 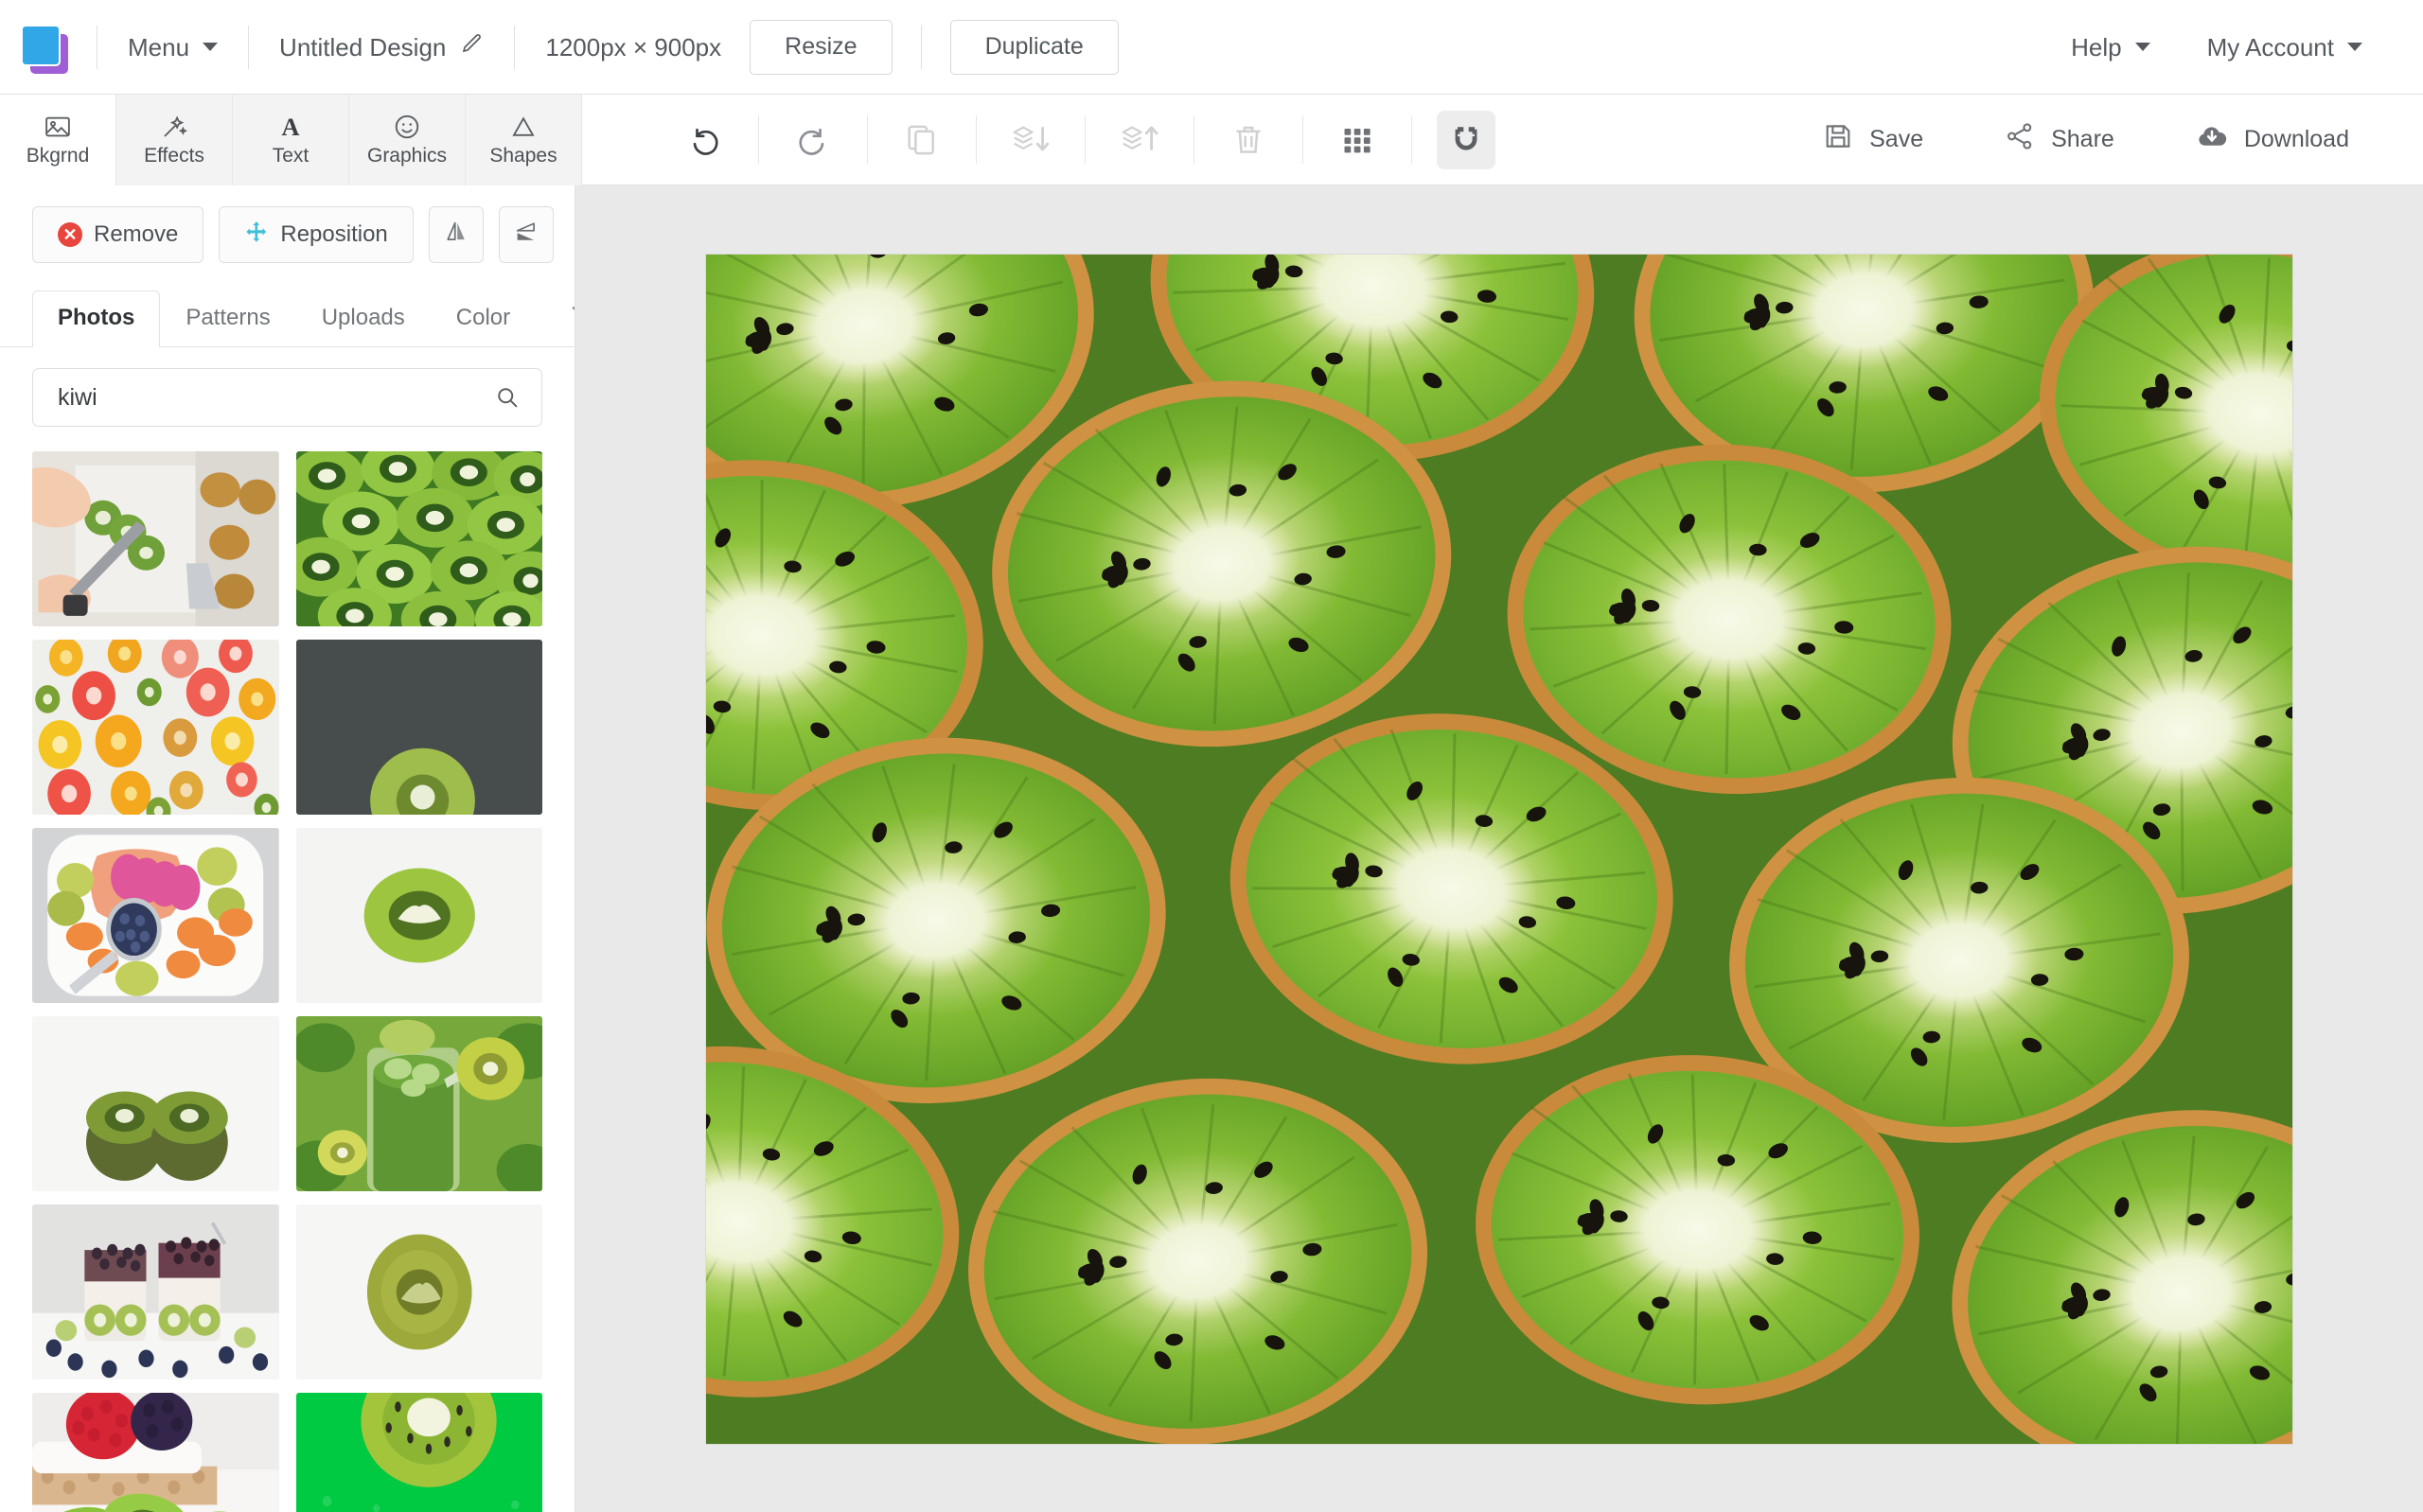 I want to click on background-actions: ✕ Remove Reposition, so click(x=287, y=230).